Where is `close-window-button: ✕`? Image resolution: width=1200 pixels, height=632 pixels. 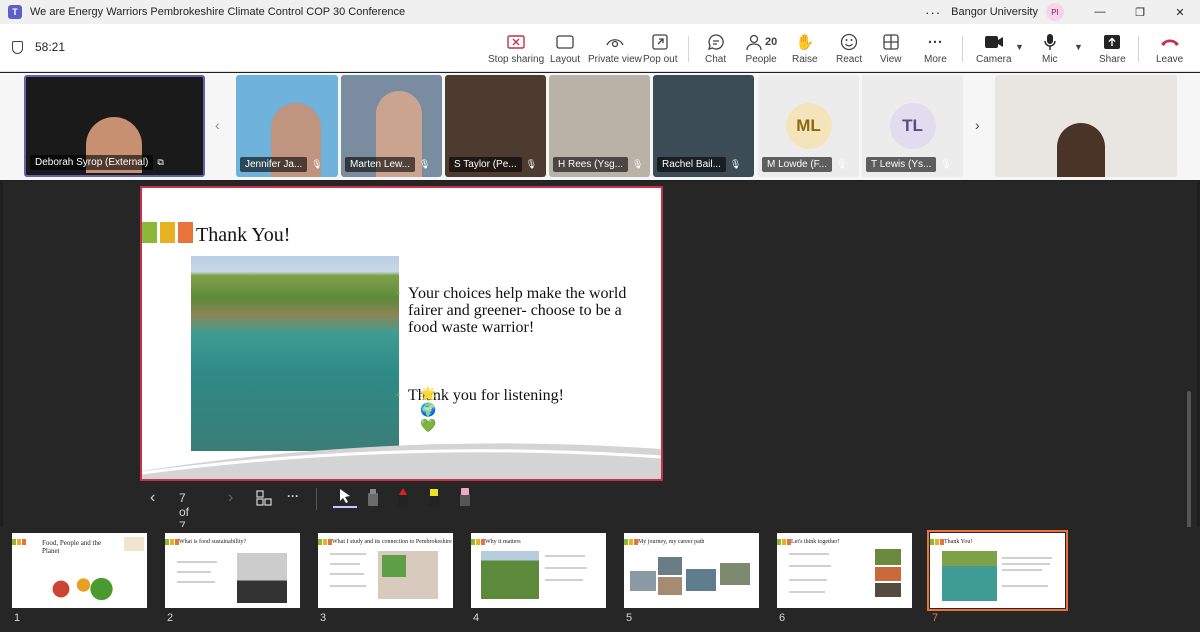 close-window-button: ✕ is located at coordinates (1180, 12).